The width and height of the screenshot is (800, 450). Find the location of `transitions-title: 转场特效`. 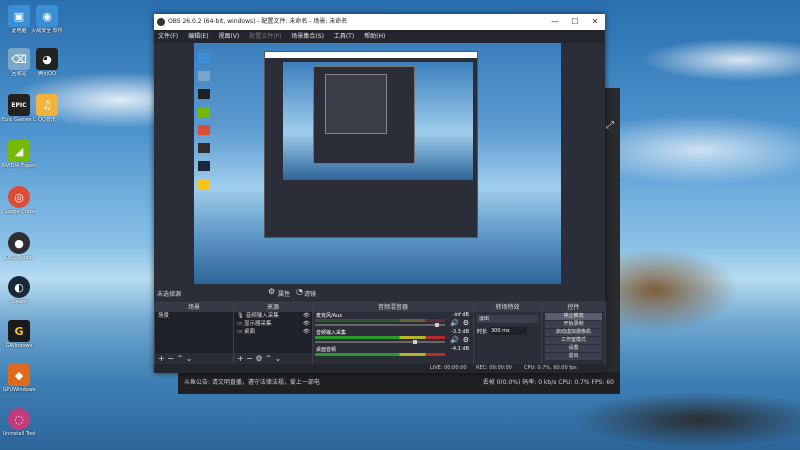

transitions-title: 转场特效 is located at coordinates (507, 307).